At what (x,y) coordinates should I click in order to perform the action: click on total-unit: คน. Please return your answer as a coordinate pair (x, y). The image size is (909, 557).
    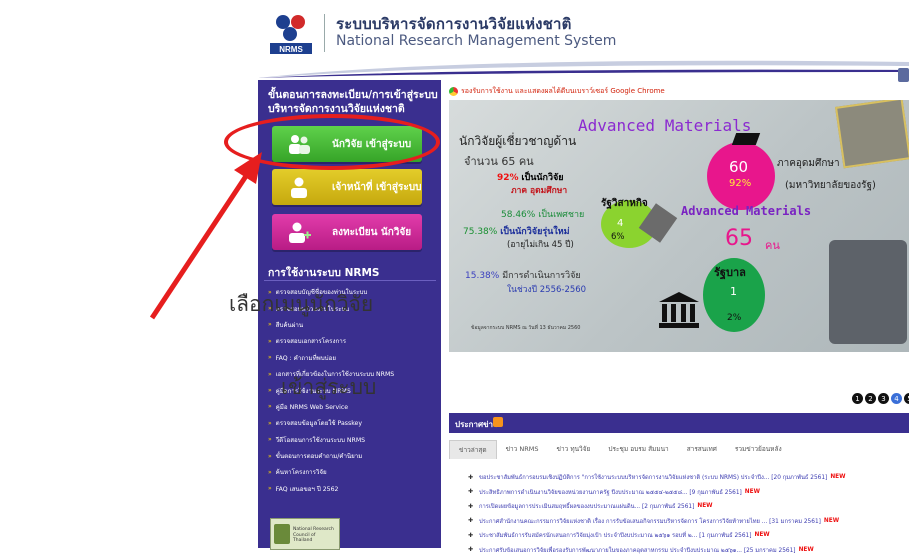
    Looking at the image, I should click on (772, 245).